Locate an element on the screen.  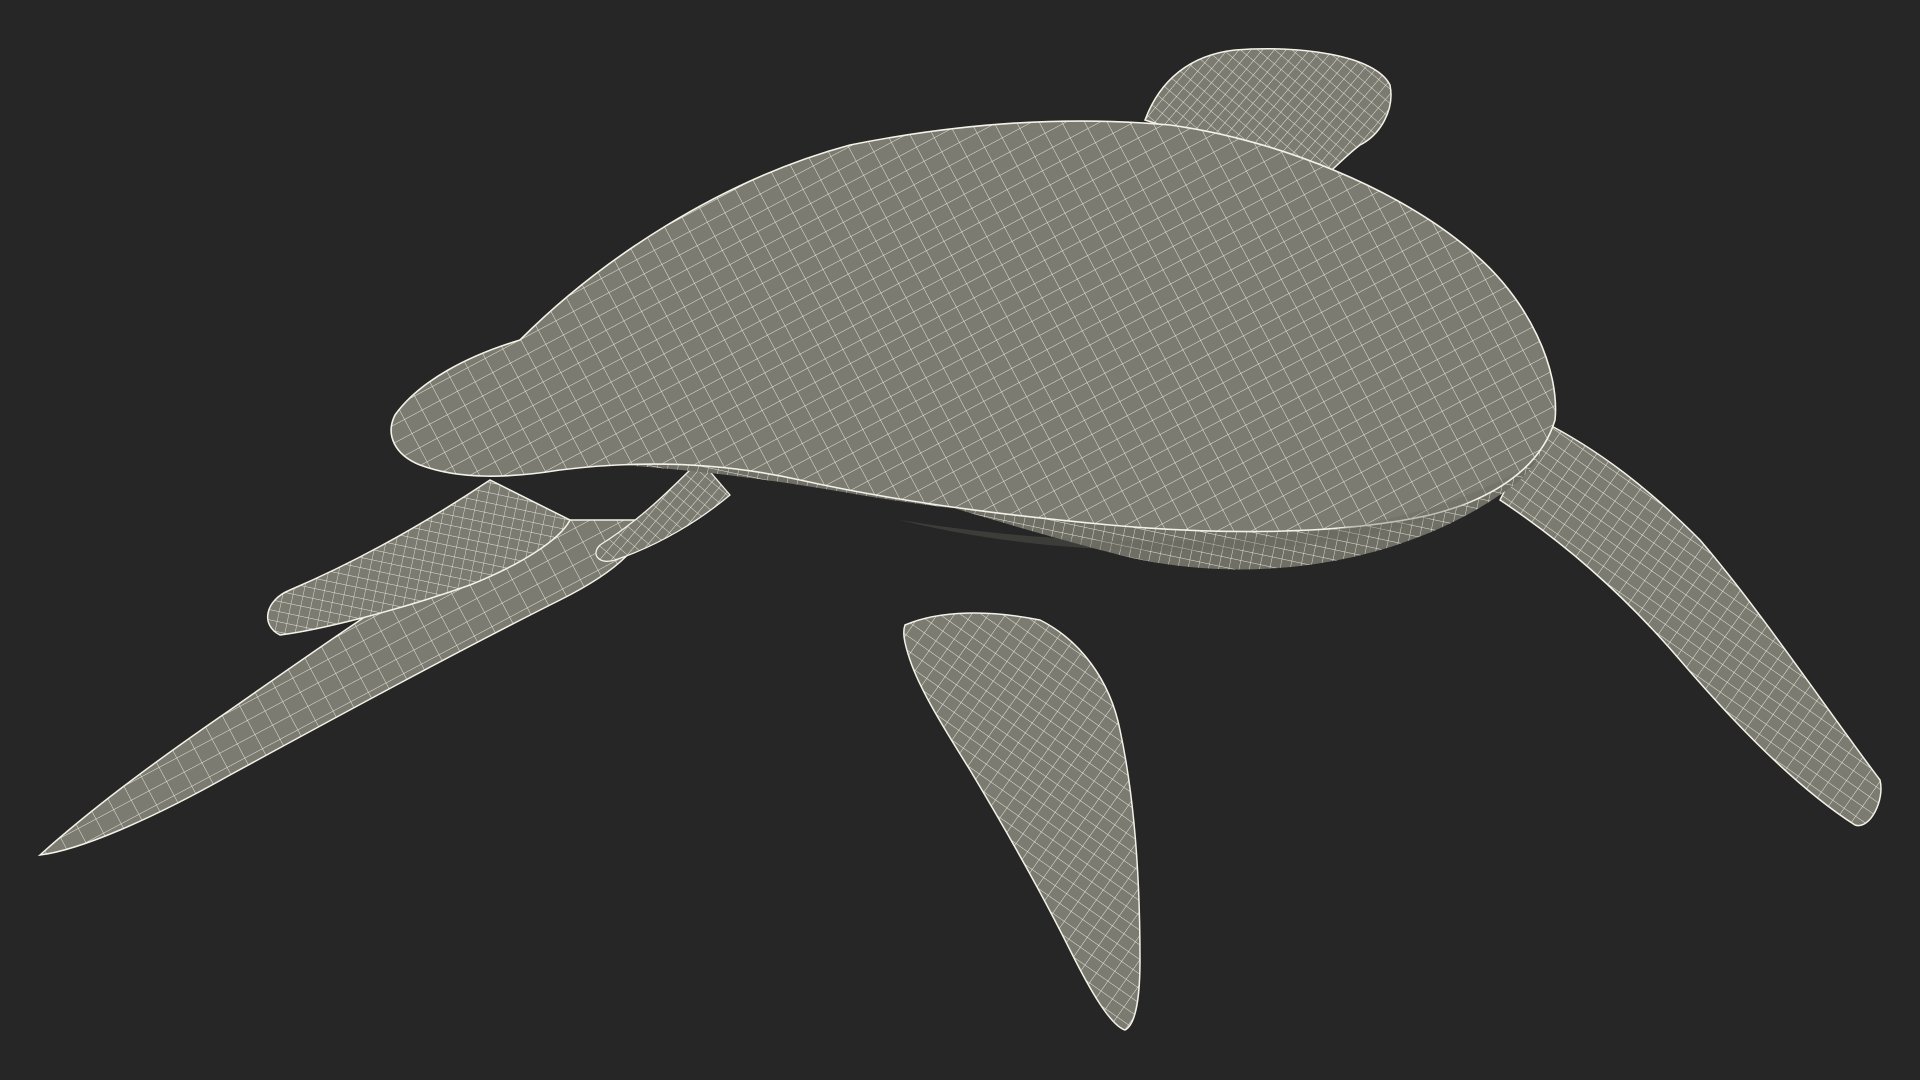
center-flipper is located at coordinates (1022, 821).